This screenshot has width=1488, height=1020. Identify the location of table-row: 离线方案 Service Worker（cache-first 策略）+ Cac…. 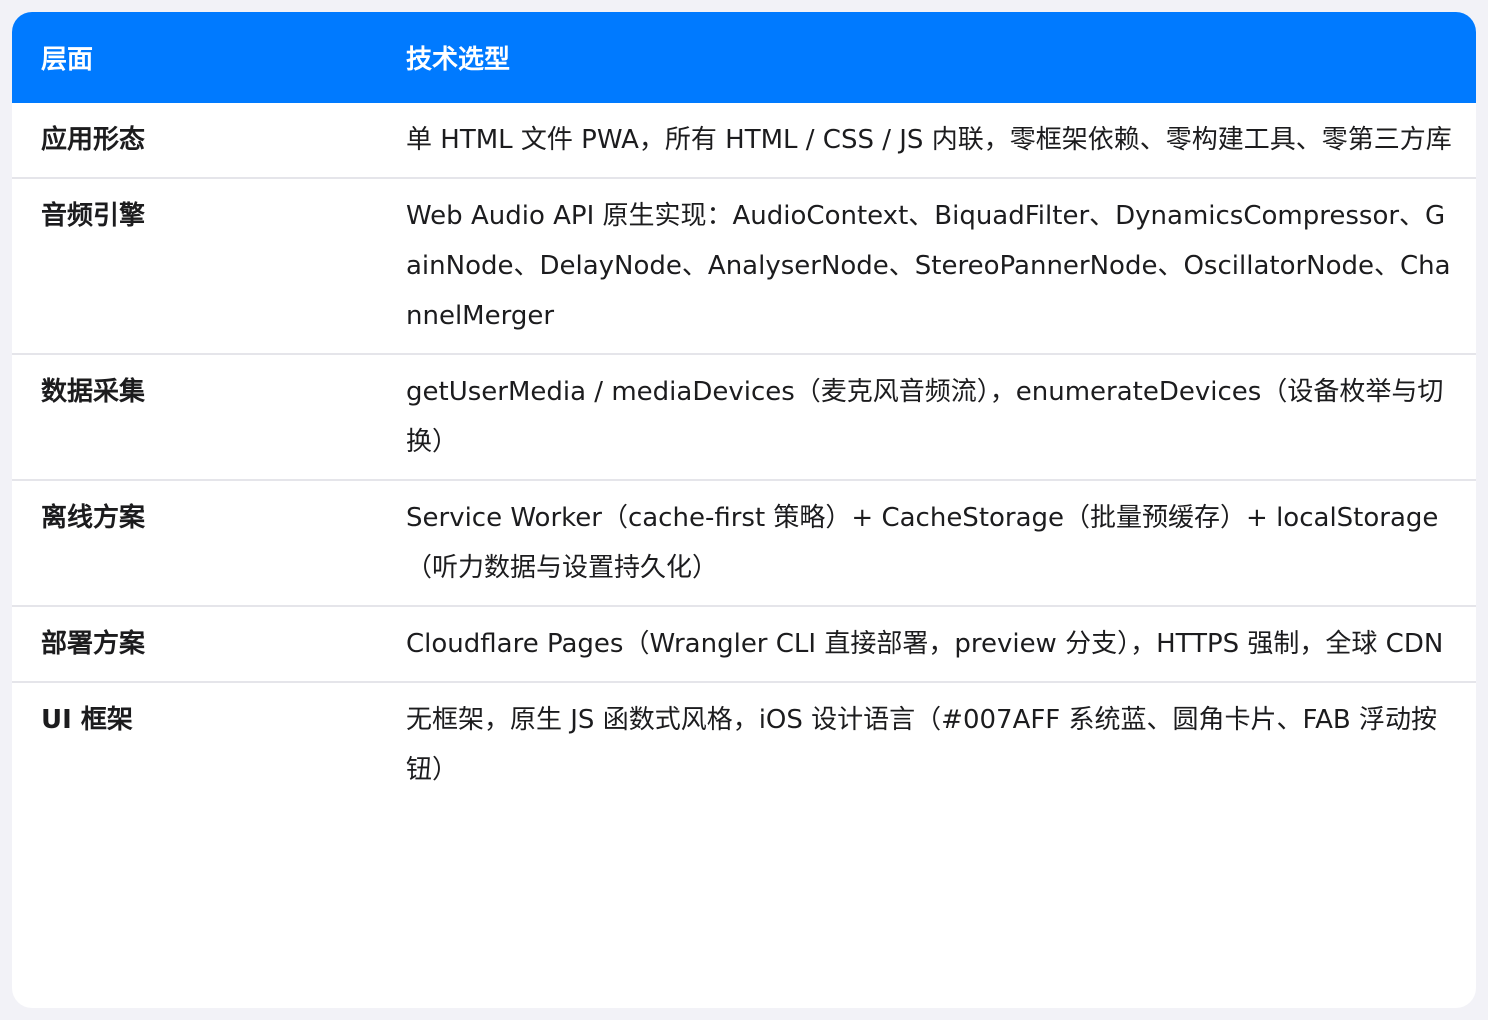
(744, 543).